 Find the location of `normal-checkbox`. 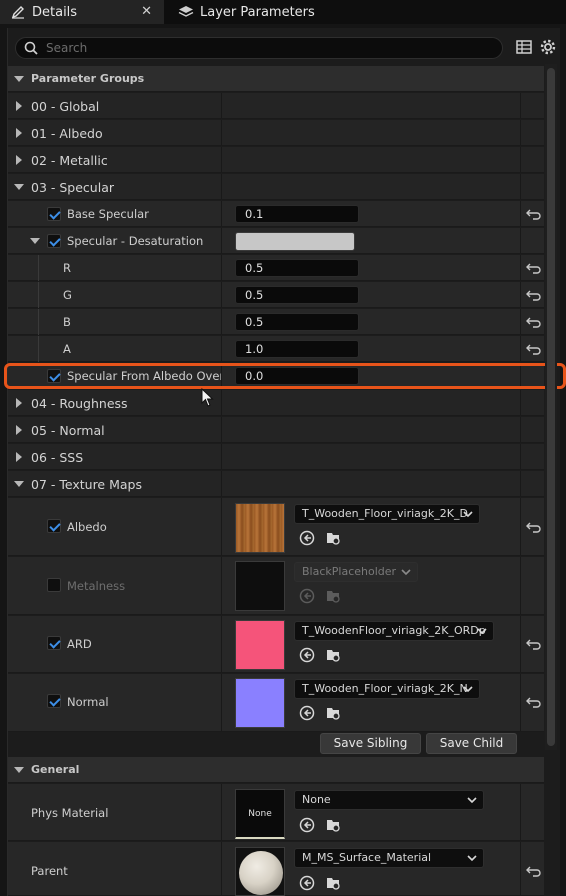

normal-checkbox is located at coordinates (54, 701).